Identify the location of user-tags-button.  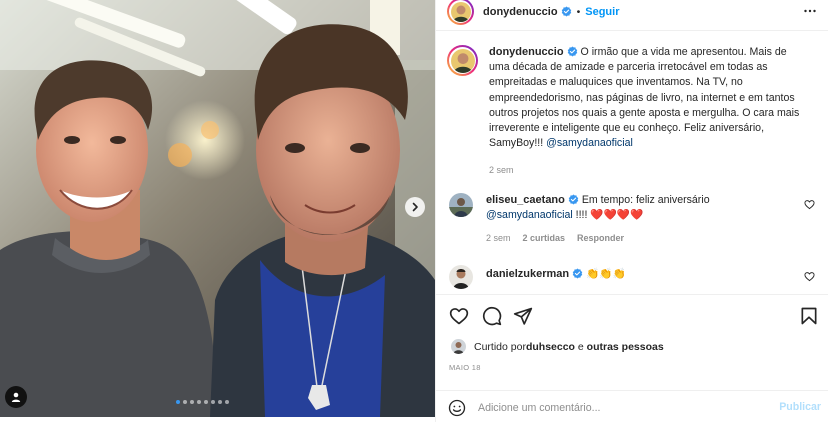
(16, 397).